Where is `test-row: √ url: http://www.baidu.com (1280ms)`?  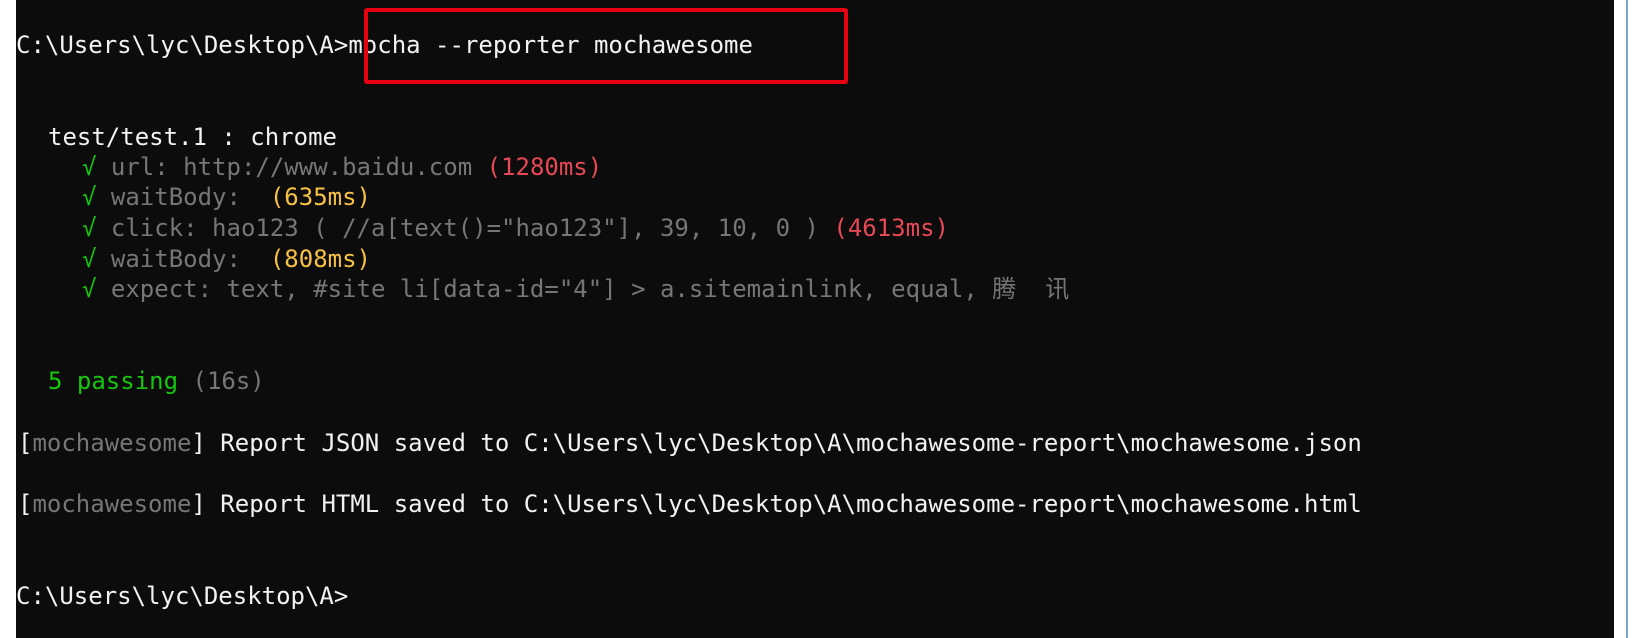
test-row: √ url: http://www.baidu.com (1280ms) is located at coordinates (342, 167).